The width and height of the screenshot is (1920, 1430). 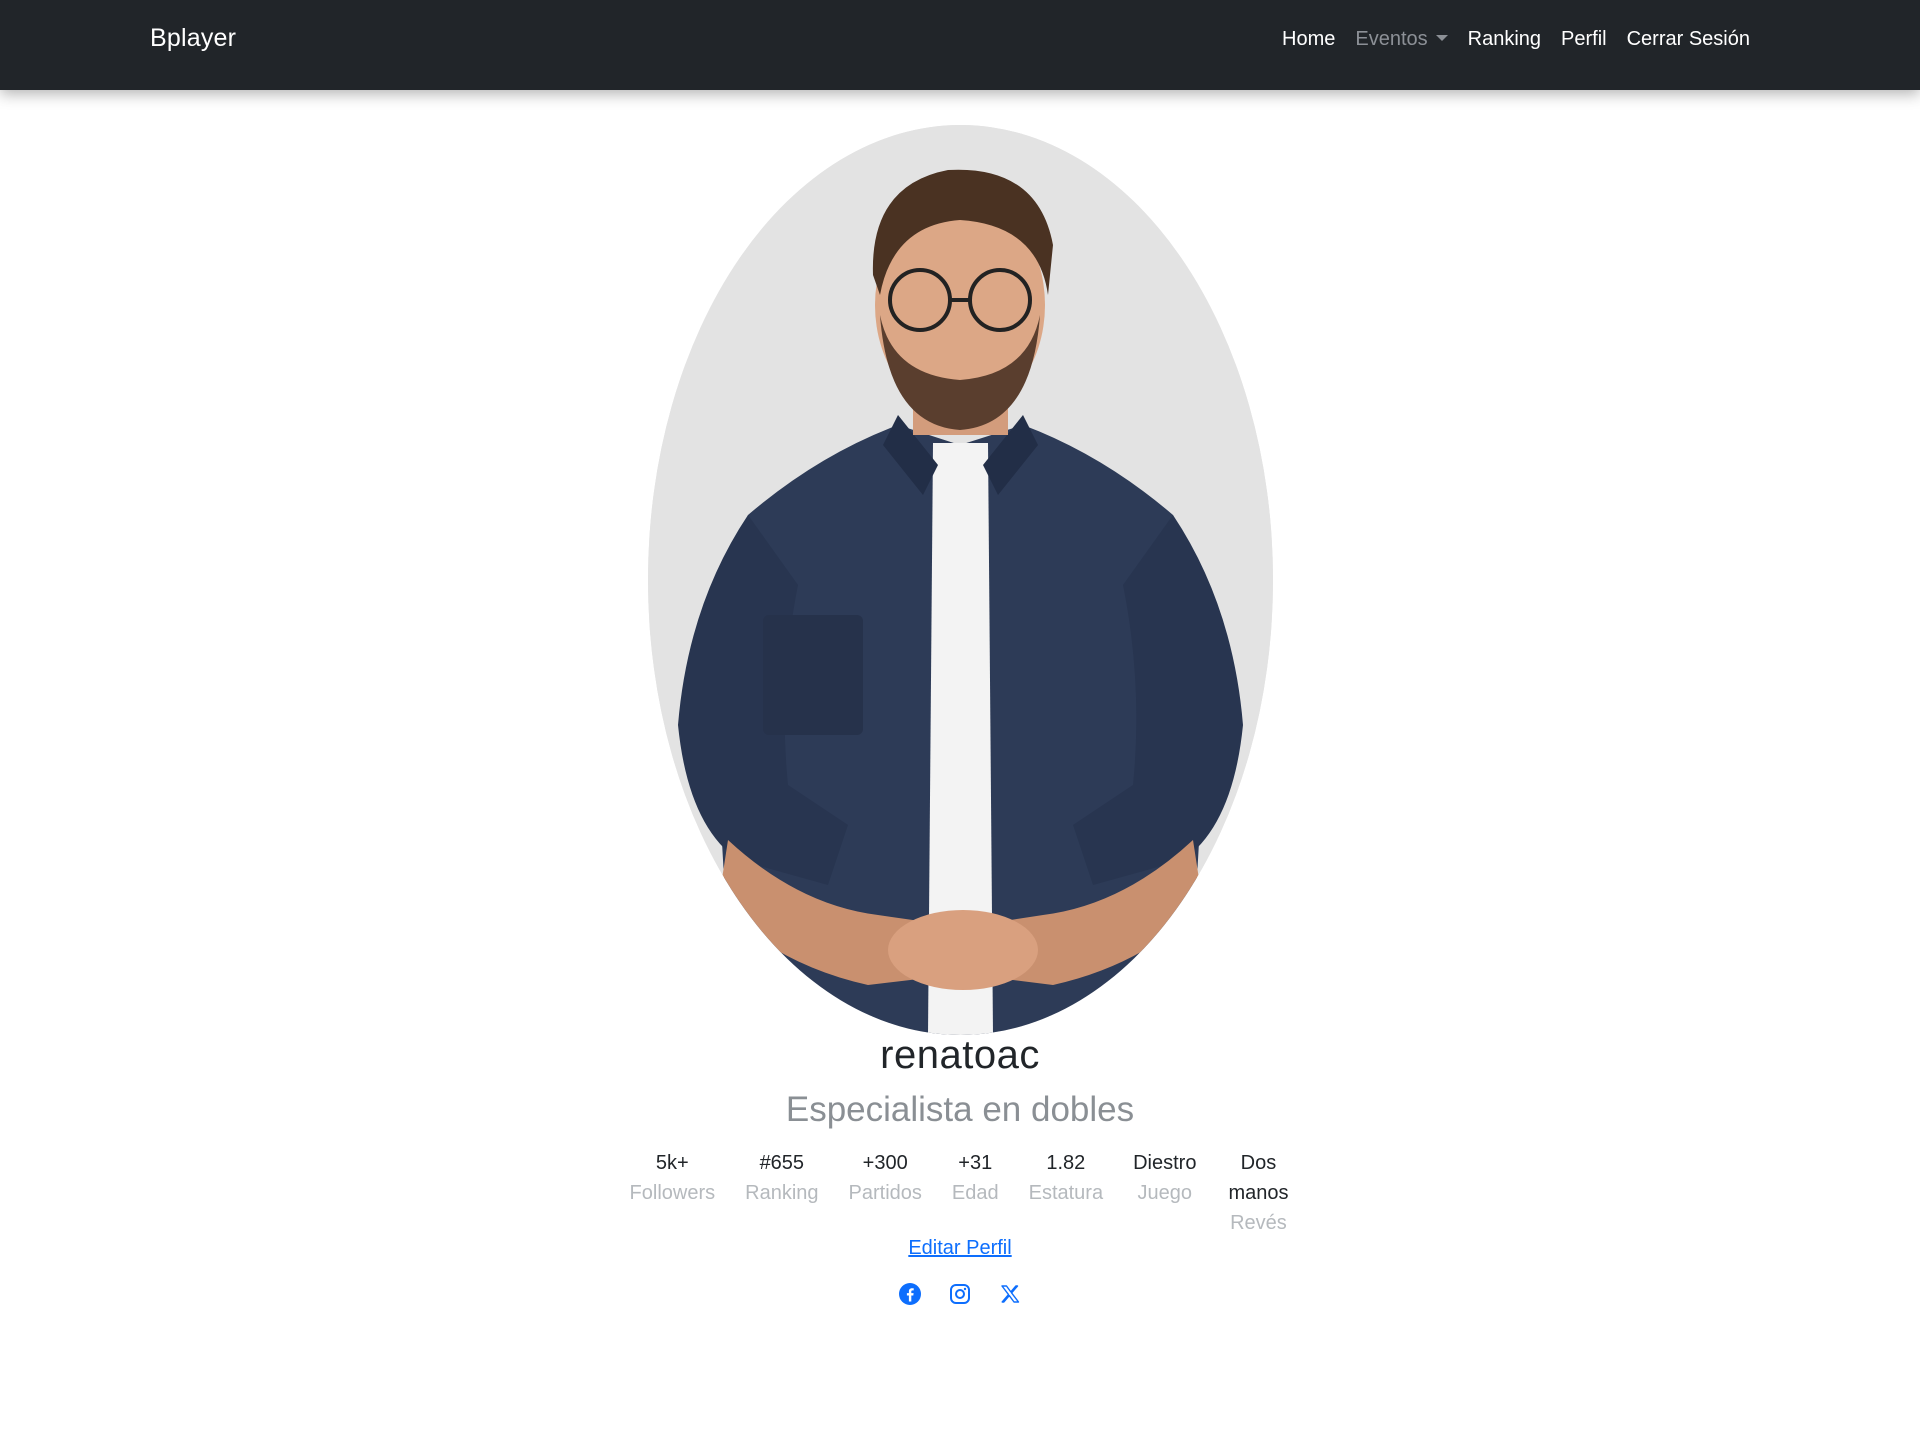 I want to click on stat-partidos: +300 Partidos, so click(x=885, y=1193).